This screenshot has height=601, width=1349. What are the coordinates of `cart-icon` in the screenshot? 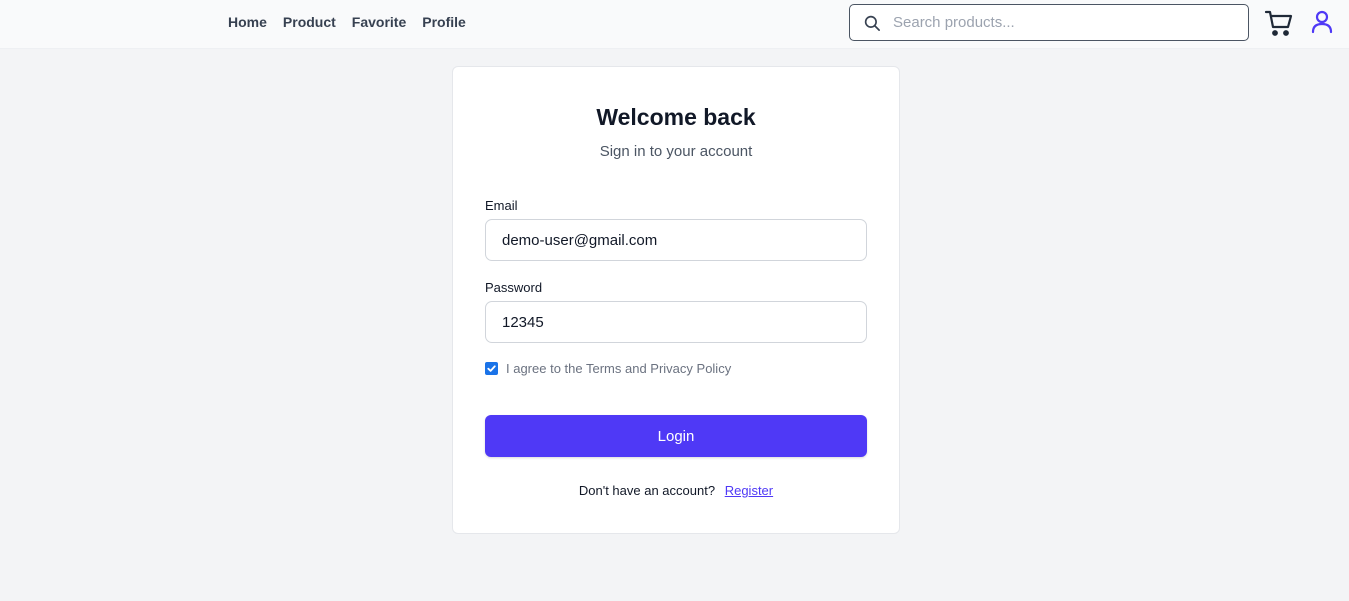 It's located at (1279, 23).